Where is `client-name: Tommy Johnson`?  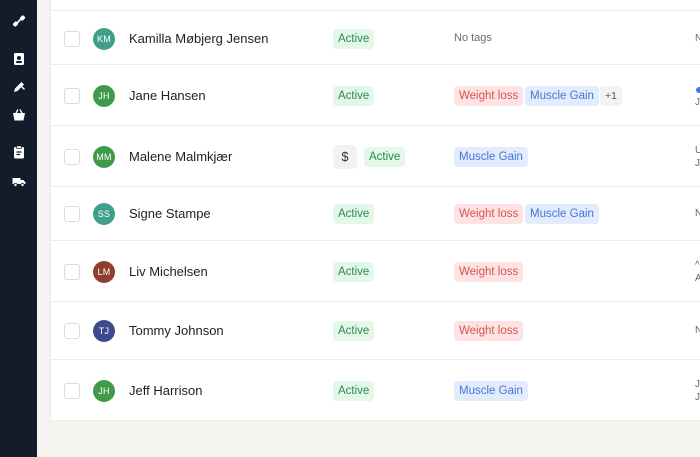 client-name: Tommy Johnson is located at coordinates (176, 330).